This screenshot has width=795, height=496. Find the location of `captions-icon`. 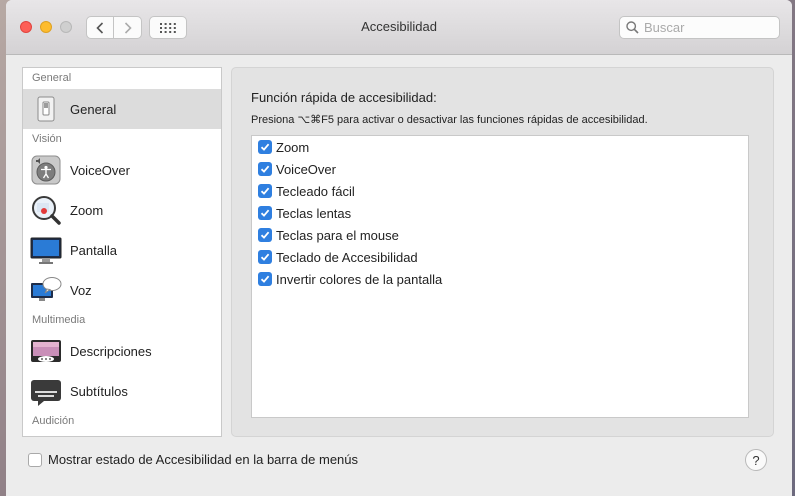

captions-icon is located at coordinates (45, 391).